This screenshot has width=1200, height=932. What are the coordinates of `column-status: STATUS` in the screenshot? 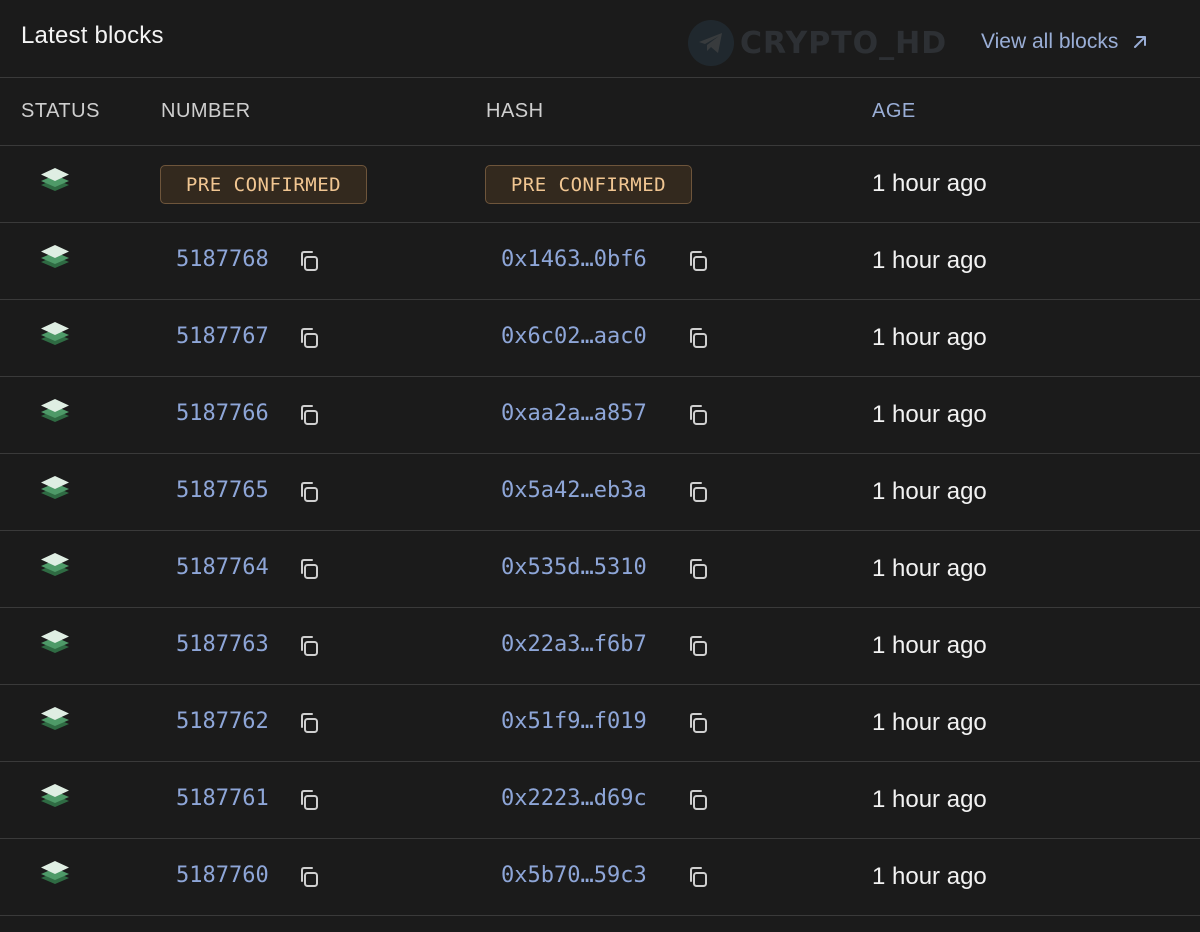 It's located at (60, 111).